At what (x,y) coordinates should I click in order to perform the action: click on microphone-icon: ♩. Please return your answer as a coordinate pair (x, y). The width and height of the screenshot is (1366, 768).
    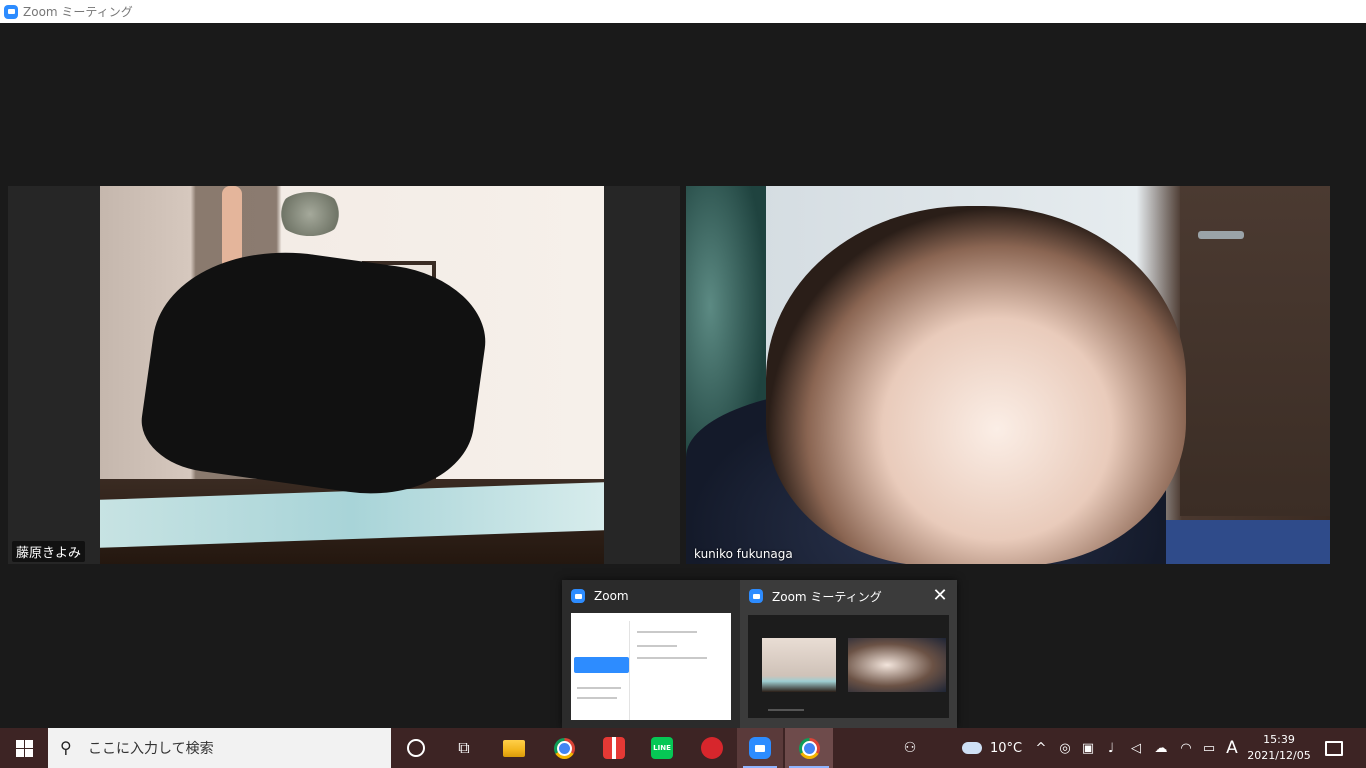
    Looking at the image, I should click on (1111, 748).